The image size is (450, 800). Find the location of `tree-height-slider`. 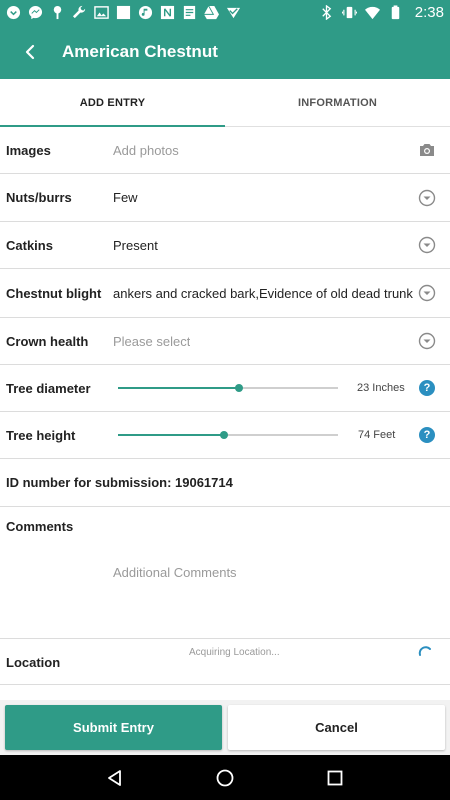

tree-height-slider is located at coordinates (228, 435).